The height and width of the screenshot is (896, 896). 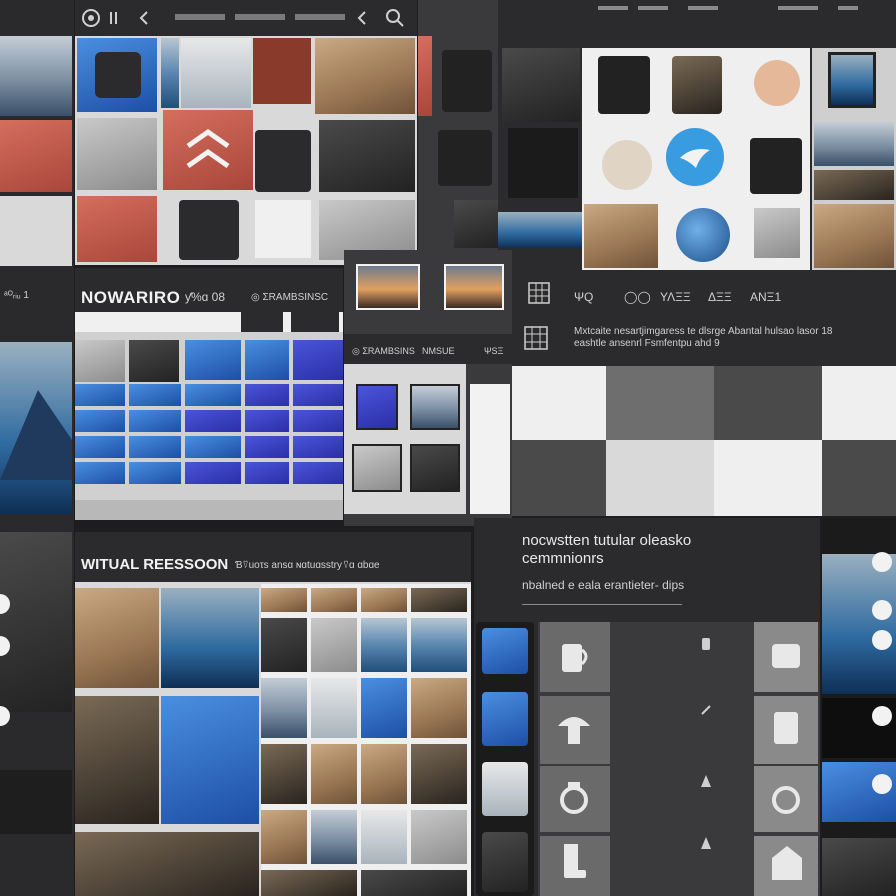 What do you see at coordinates (284, 837) in the screenshot?
I see `photo-r5c1` at bounding box center [284, 837].